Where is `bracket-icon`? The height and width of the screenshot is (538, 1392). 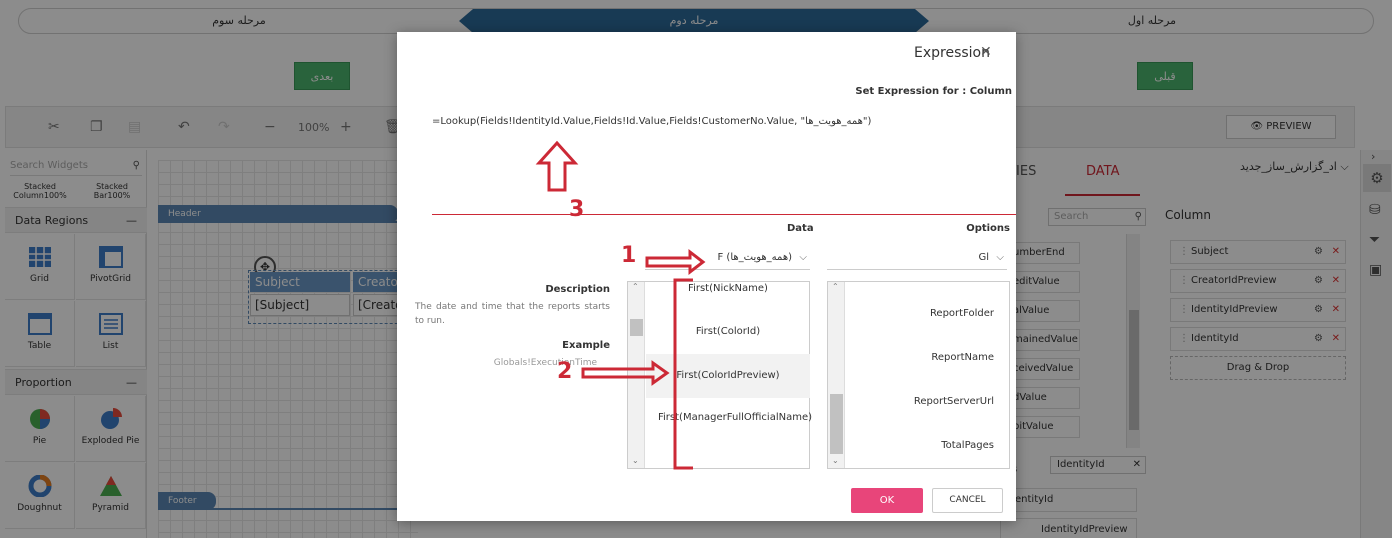 bracket-icon is located at coordinates (683, 374).